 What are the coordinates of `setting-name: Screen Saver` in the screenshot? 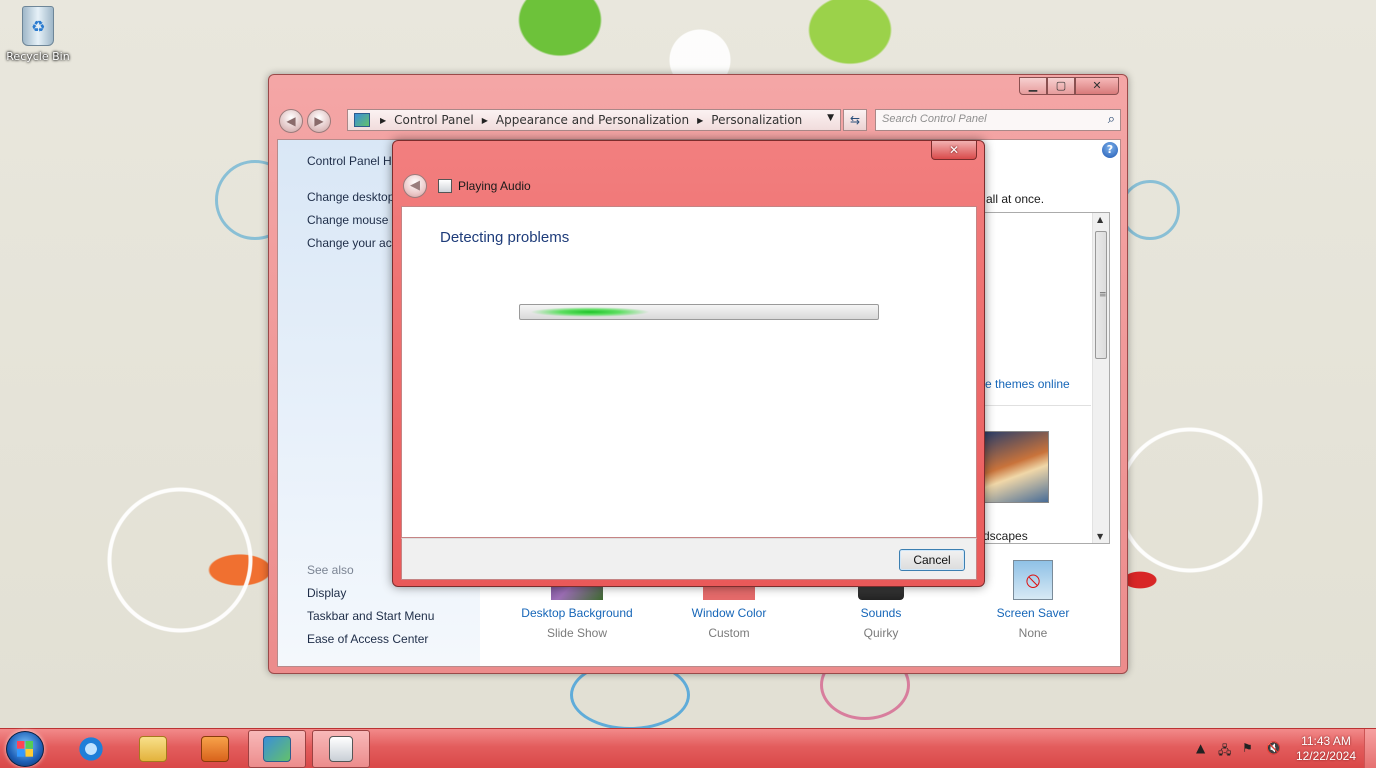 It's located at (1033, 613).